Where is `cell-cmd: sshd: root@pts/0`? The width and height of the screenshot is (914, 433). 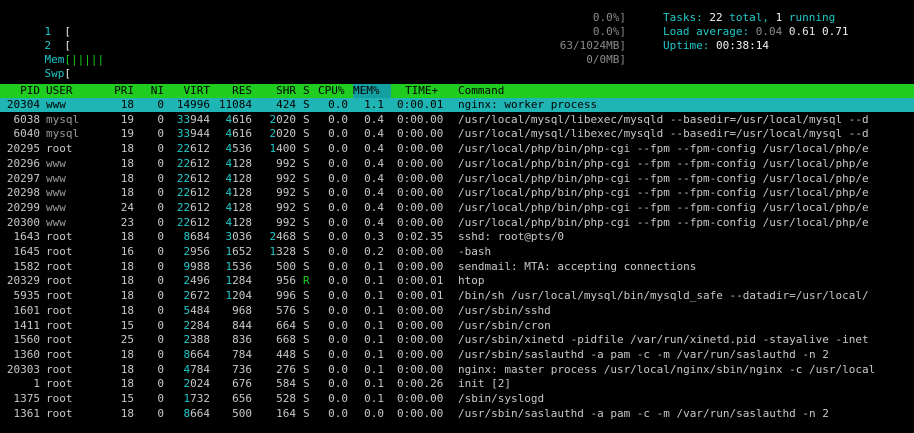 cell-cmd: sshd: root@pts/0 is located at coordinates (511, 237).